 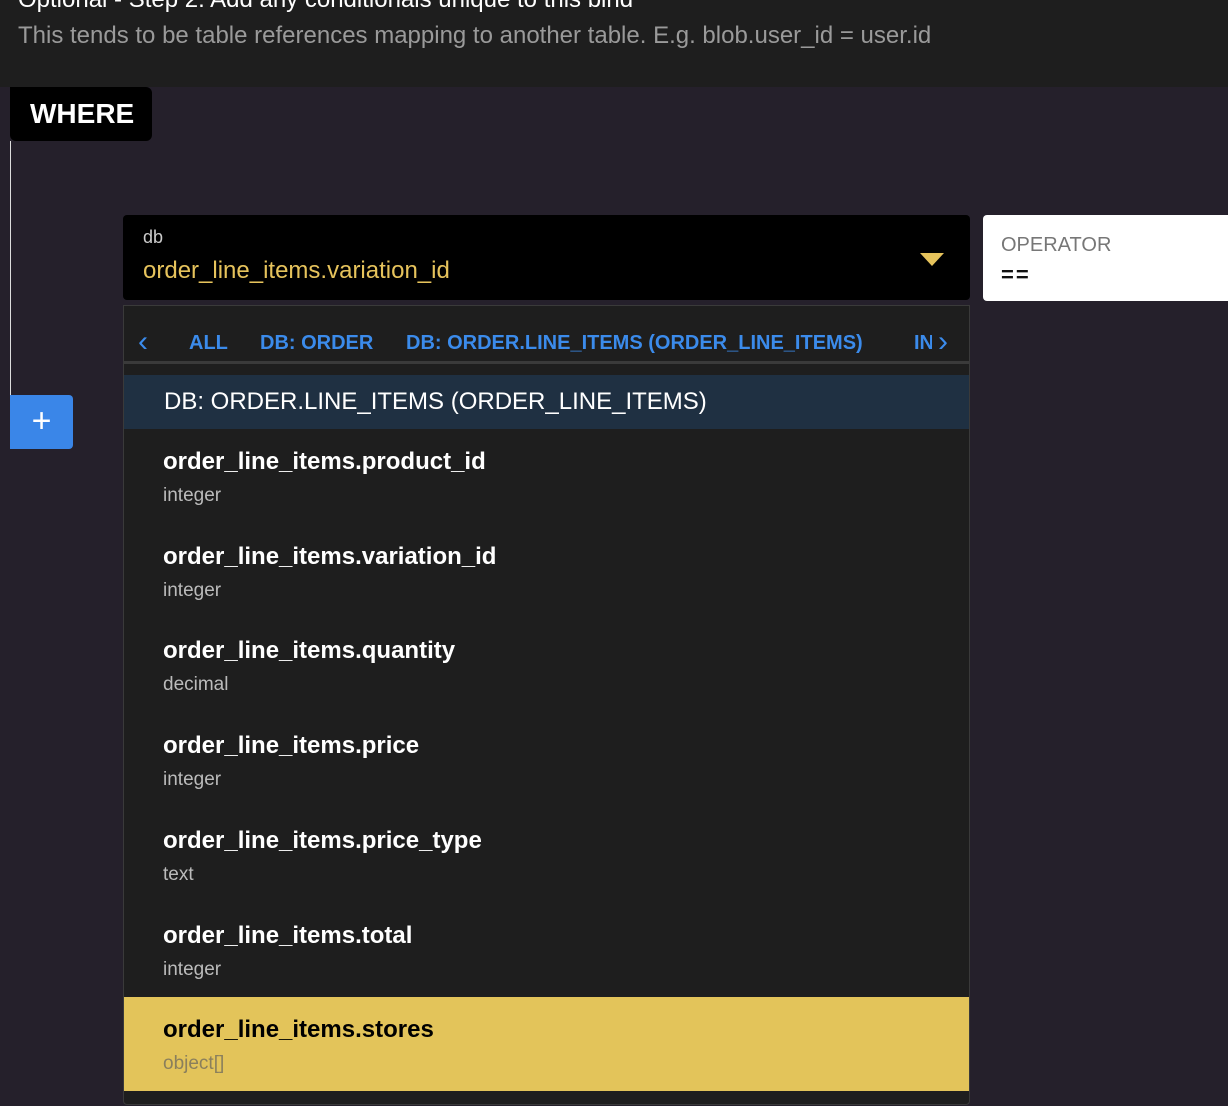 I want to click on tab-db-order: DB: ORDER, so click(x=316, y=343).